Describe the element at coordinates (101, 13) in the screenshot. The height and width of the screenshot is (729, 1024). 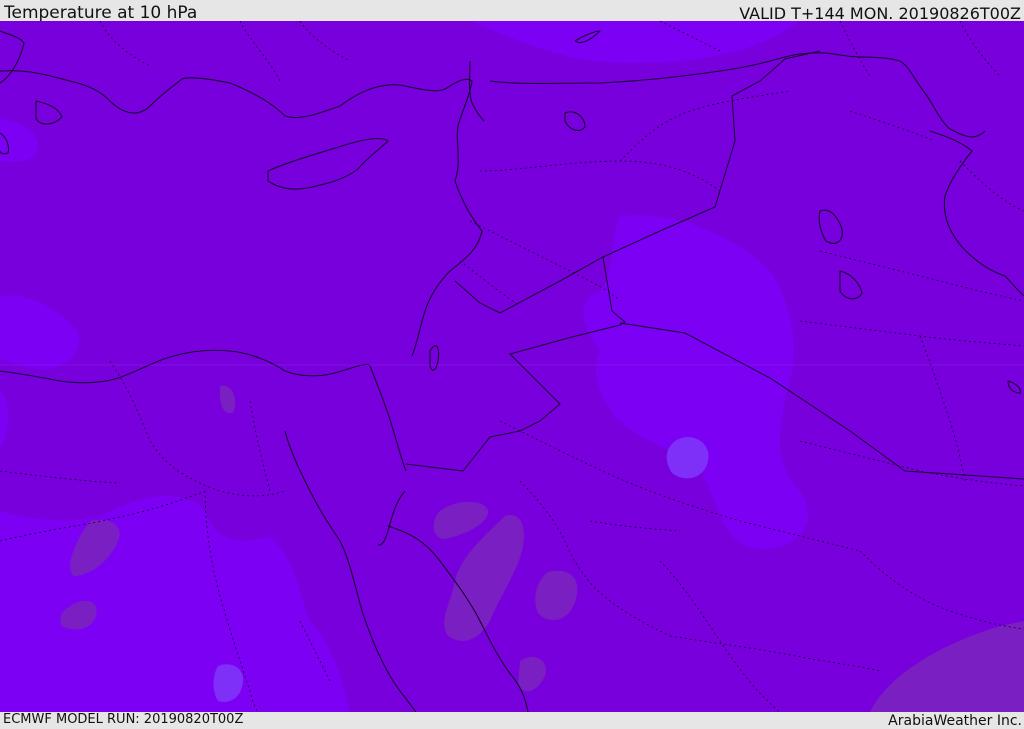
I see `map-title: Temperature at 10 hPa` at that location.